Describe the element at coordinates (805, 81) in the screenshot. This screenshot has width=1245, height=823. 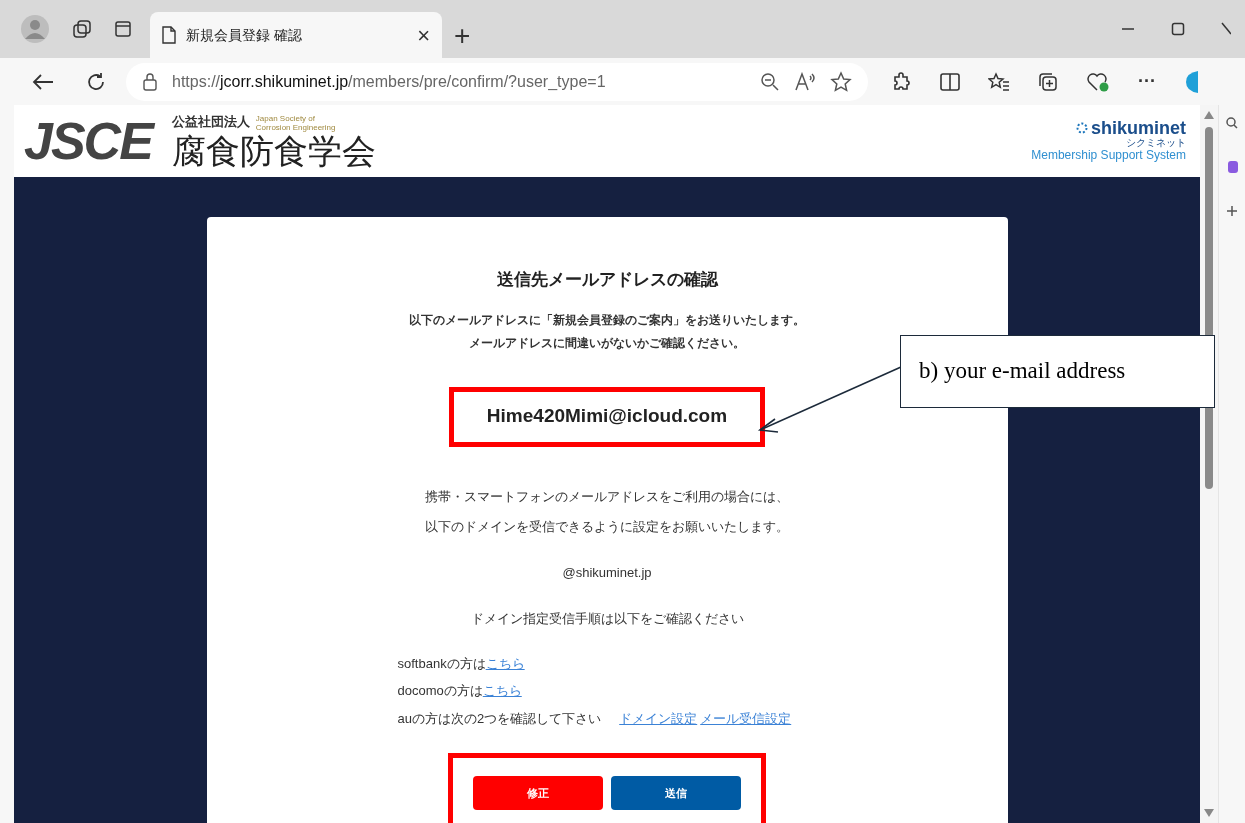
I see `read-aloud-icon` at that location.